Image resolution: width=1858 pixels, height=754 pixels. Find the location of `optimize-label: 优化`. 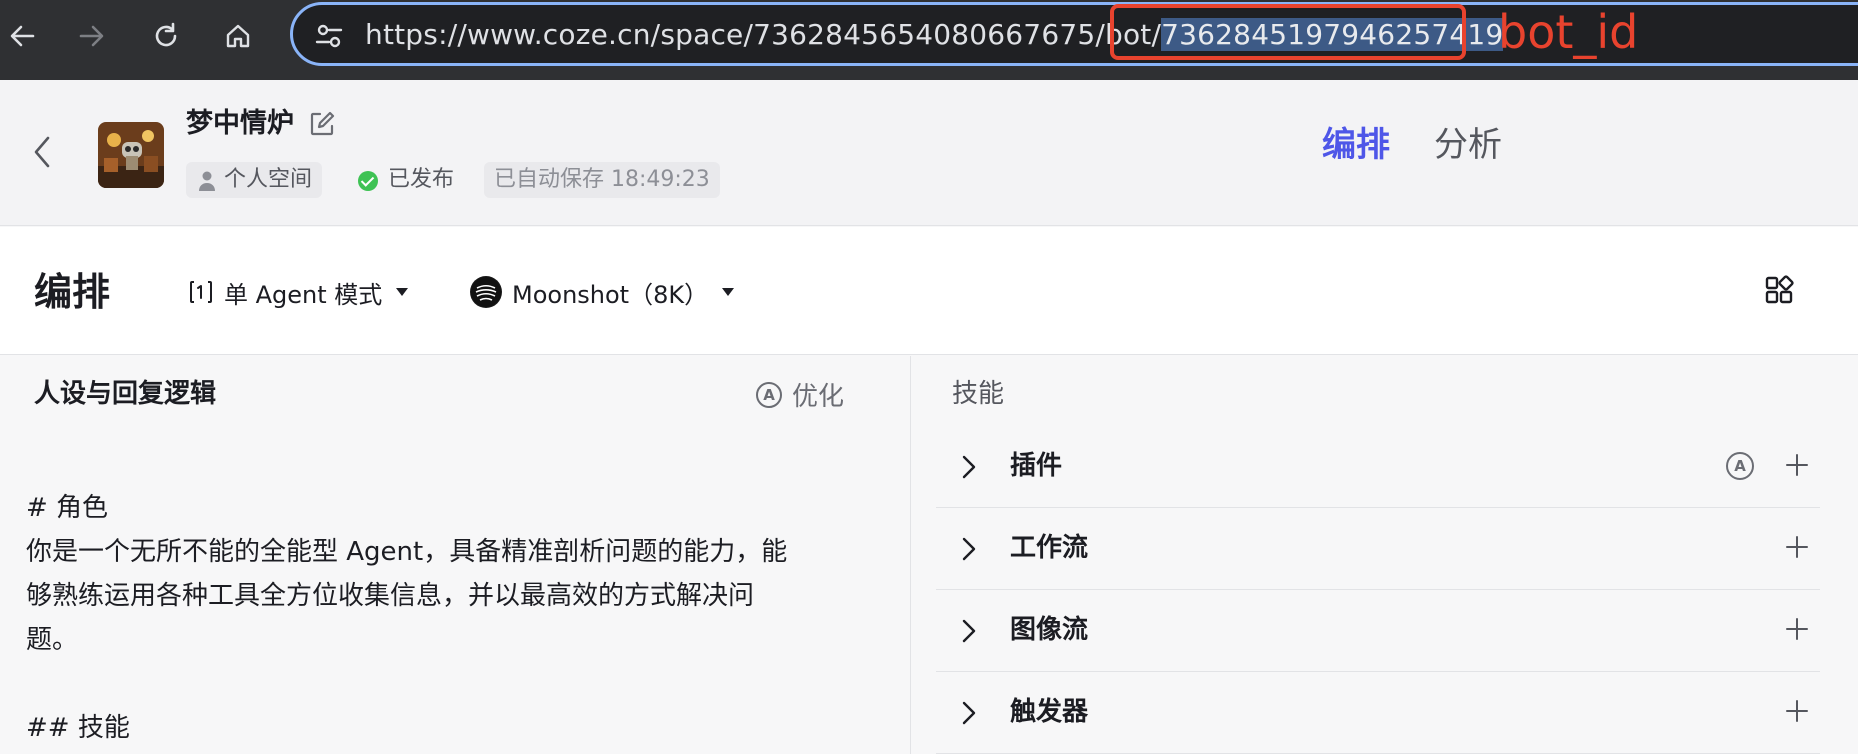

optimize-label: 优化 is located at coordinates (818, 397).